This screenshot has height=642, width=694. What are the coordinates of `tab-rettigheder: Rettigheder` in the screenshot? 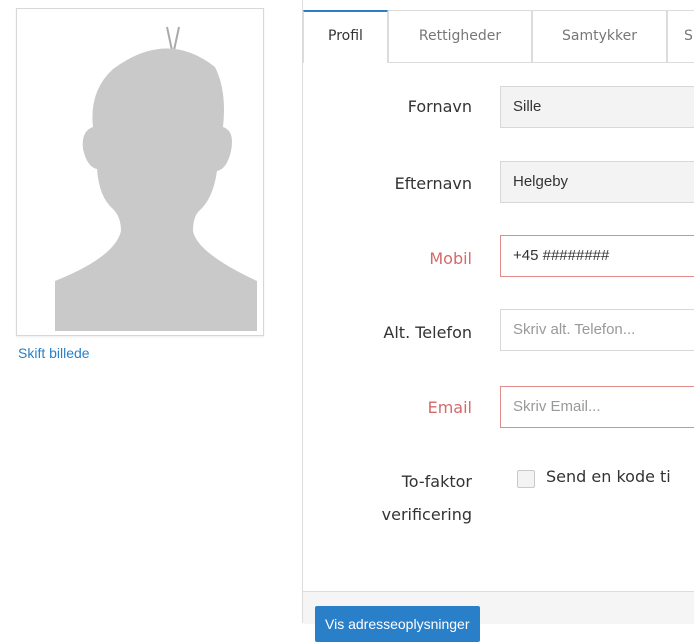 It's located at (460, 36).